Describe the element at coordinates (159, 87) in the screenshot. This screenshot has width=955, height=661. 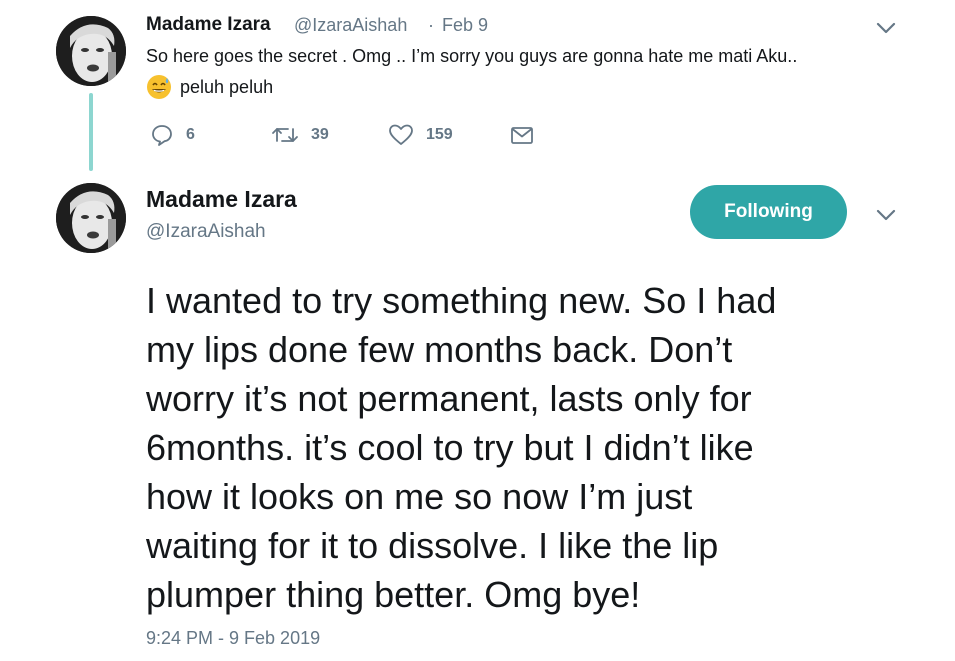
I see `sweat-smile-emoji-icon` at that location.